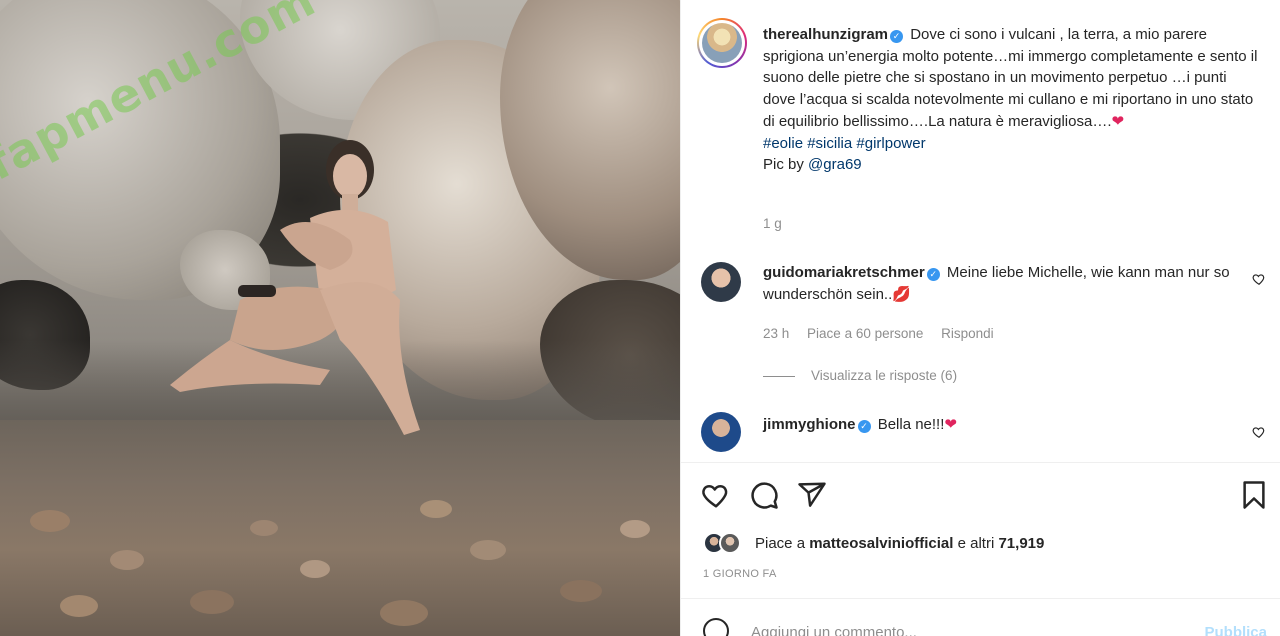  Describe the element at coordinates (1021, 543) in the screenshot. I see `likes-count: 71,919` at that location.